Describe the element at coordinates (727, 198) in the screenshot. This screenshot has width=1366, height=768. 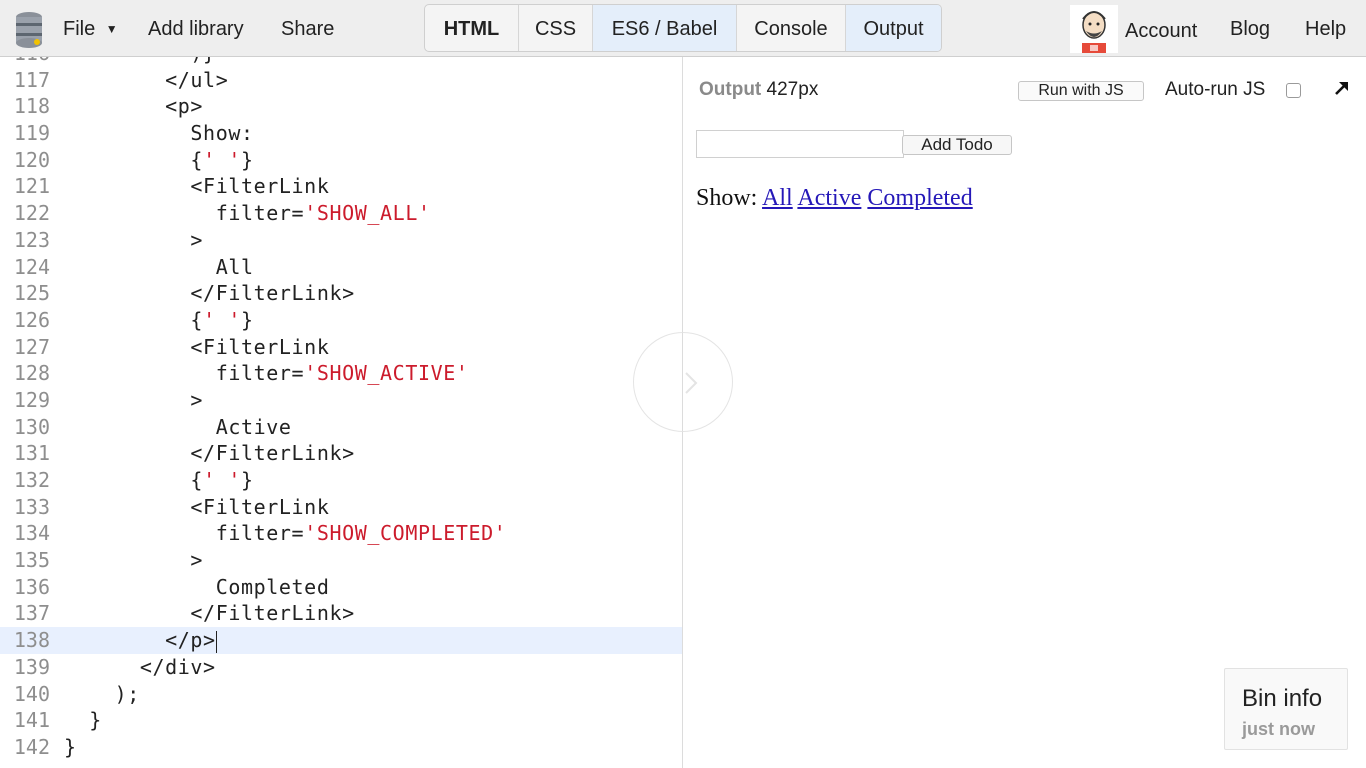
I see `show-label: Show:` at that location.